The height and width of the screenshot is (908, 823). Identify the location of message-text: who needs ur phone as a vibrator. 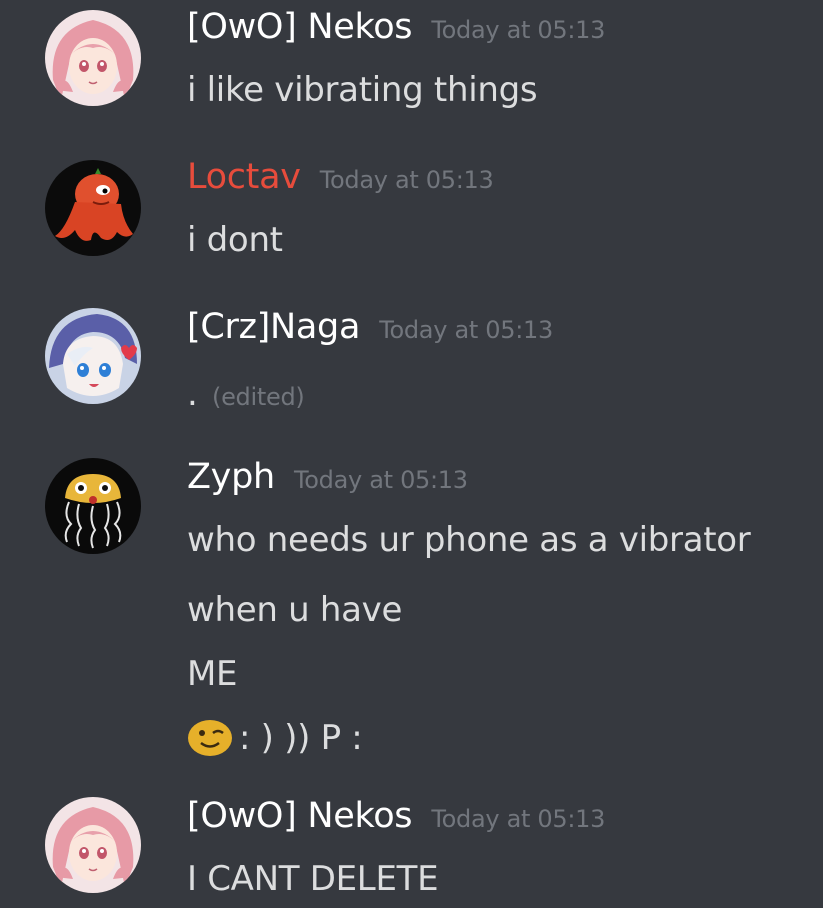
(469, 540).